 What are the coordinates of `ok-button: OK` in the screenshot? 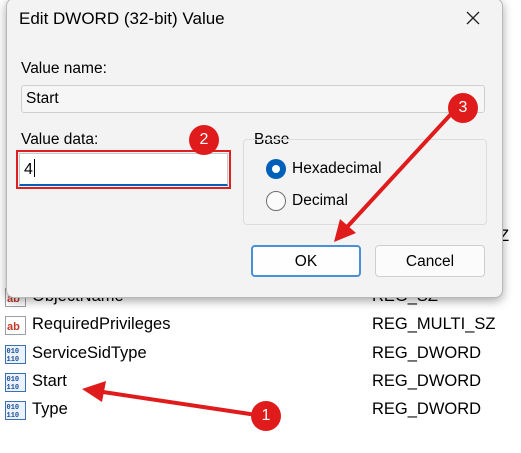 It's located at (306, 261).